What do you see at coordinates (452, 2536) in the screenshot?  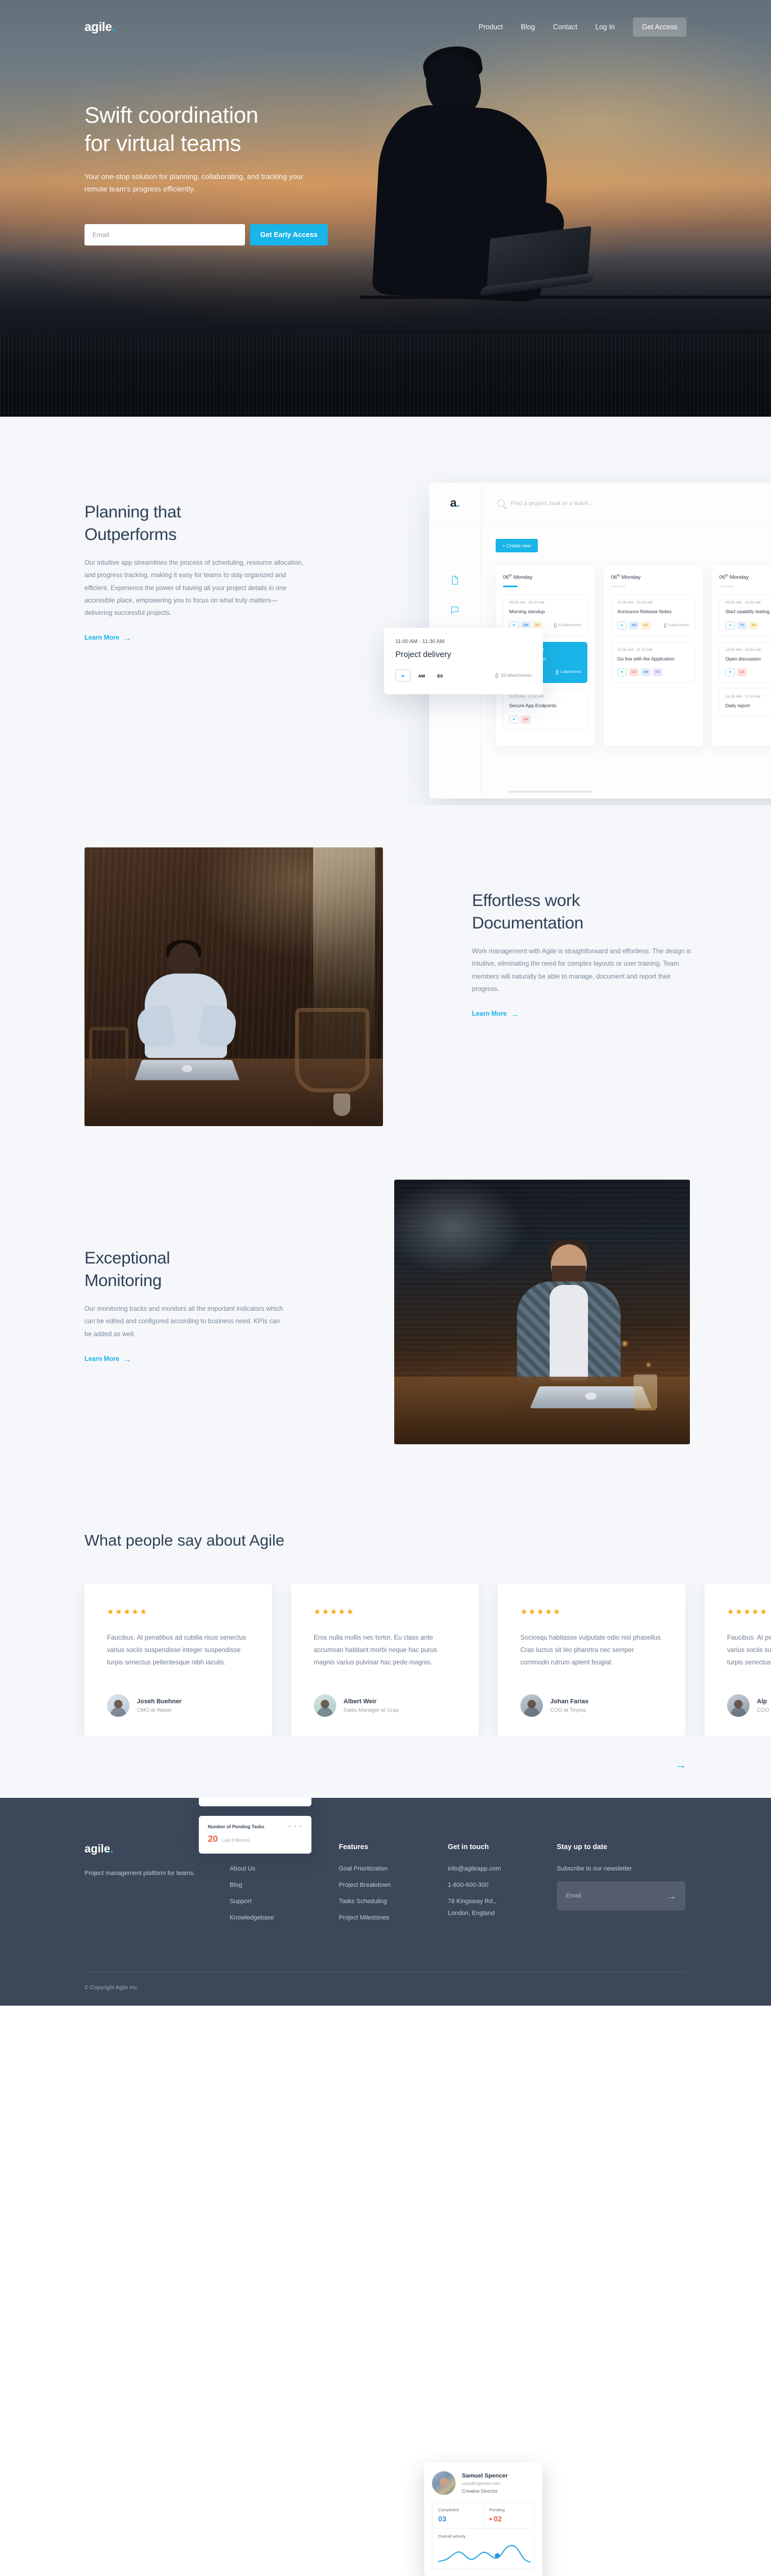 I see `activity-label: Overall activity` at bounding box center [452, 2536].